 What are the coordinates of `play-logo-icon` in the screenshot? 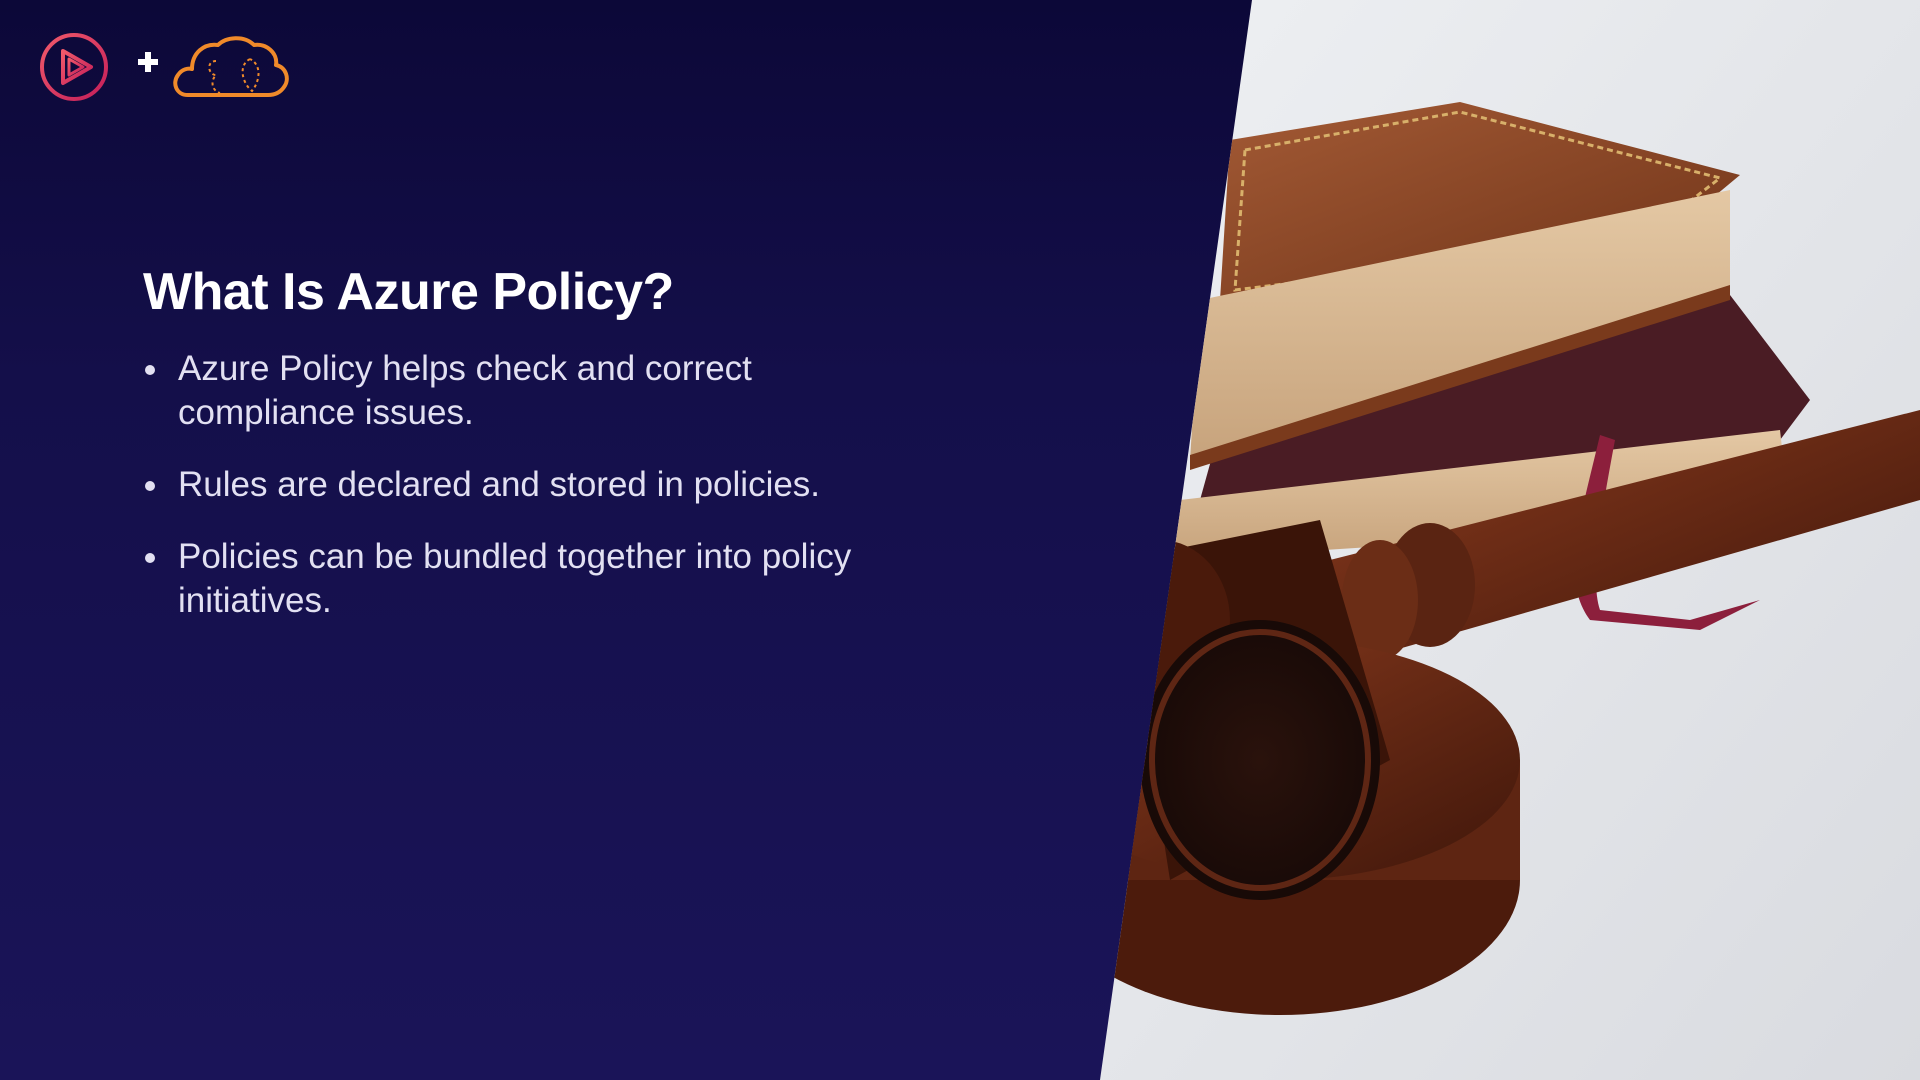 It's located at (74, 67).